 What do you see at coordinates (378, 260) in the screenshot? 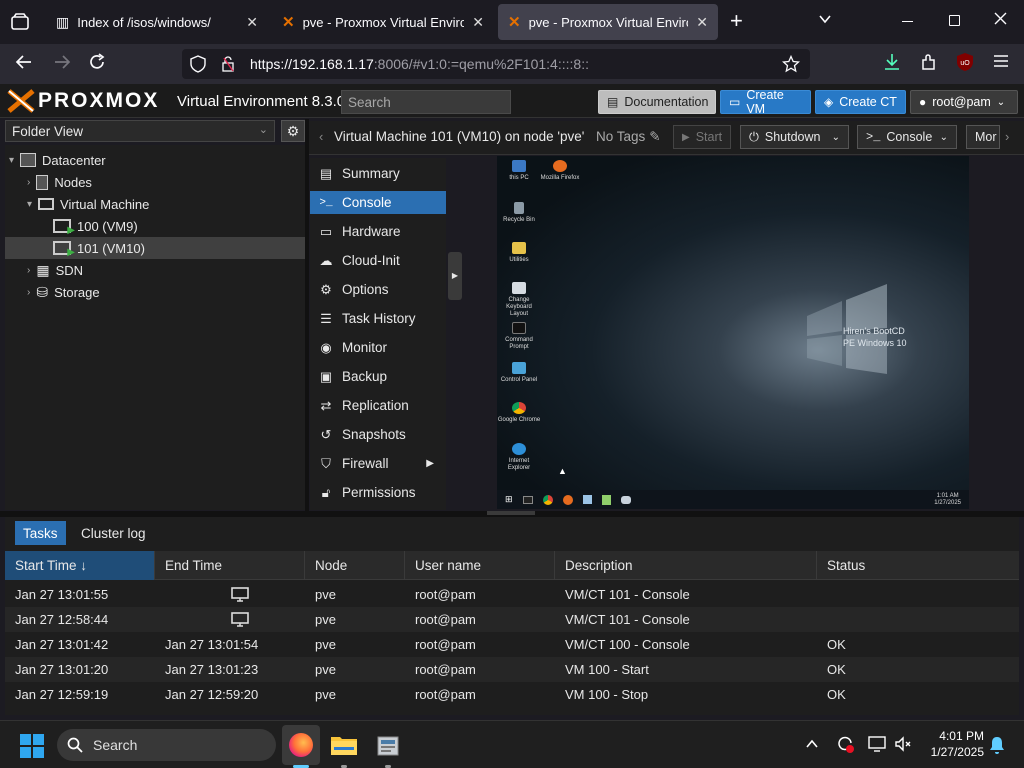
I see `menu-item-cloud-init: ☁ Cloud-Init` at bounding box center [378, 260].